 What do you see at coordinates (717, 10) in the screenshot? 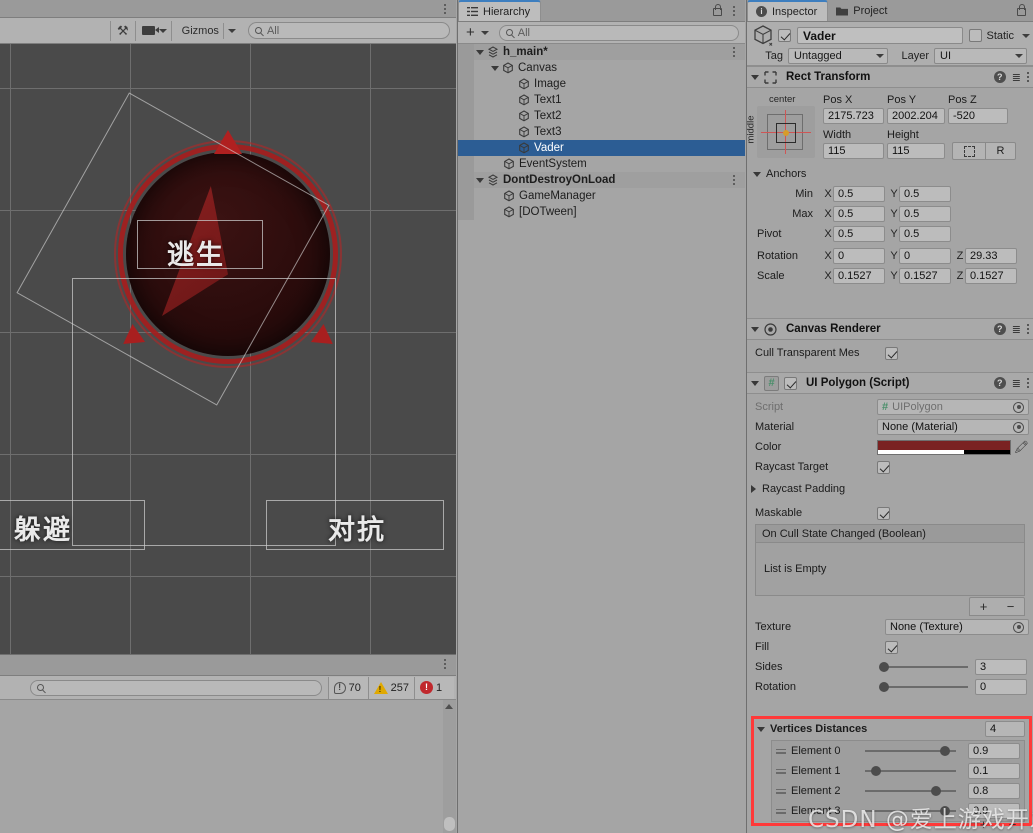
I see `lock-icon` at bounding box center [717, 10].